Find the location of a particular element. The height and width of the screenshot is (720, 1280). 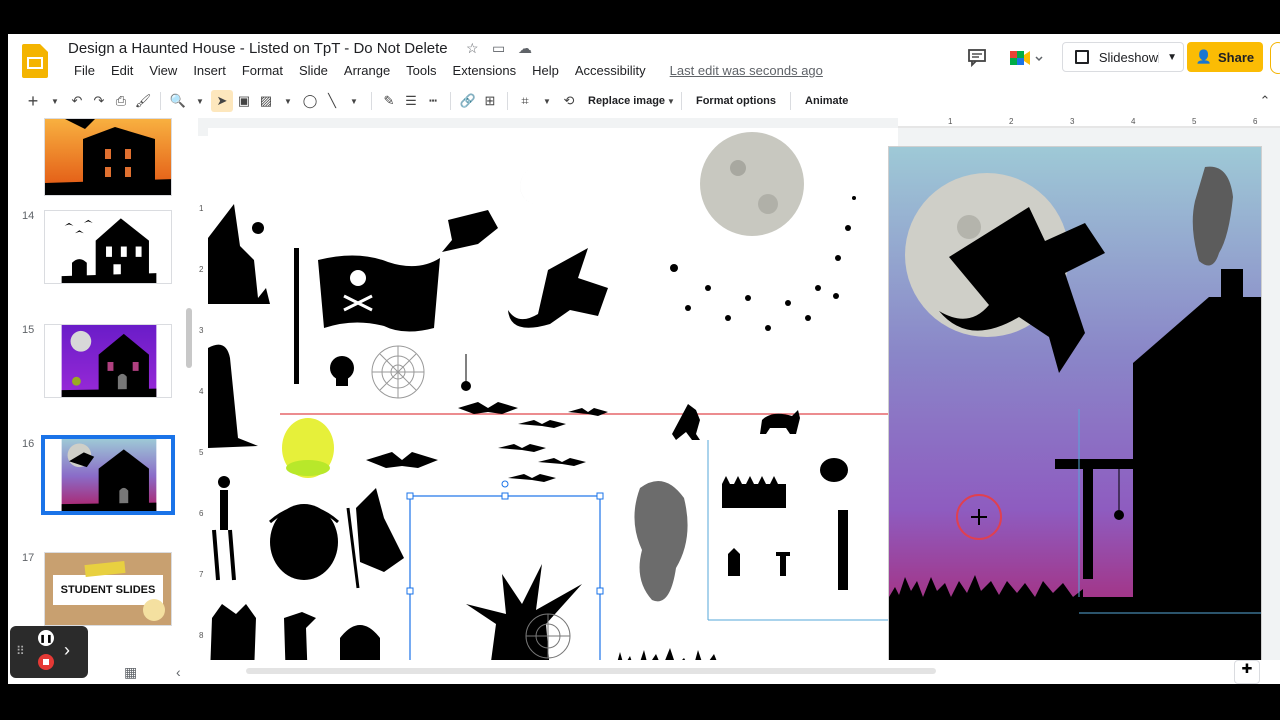

post-silhouette is located at coordinates (843, 550).